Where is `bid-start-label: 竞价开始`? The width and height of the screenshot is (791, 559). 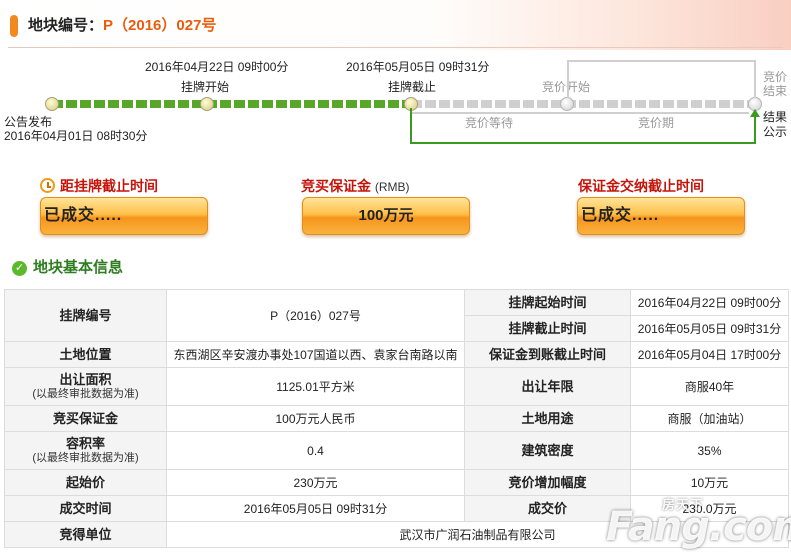 bid-start-label: 竞价开始 is located at coordinates (566, 87).